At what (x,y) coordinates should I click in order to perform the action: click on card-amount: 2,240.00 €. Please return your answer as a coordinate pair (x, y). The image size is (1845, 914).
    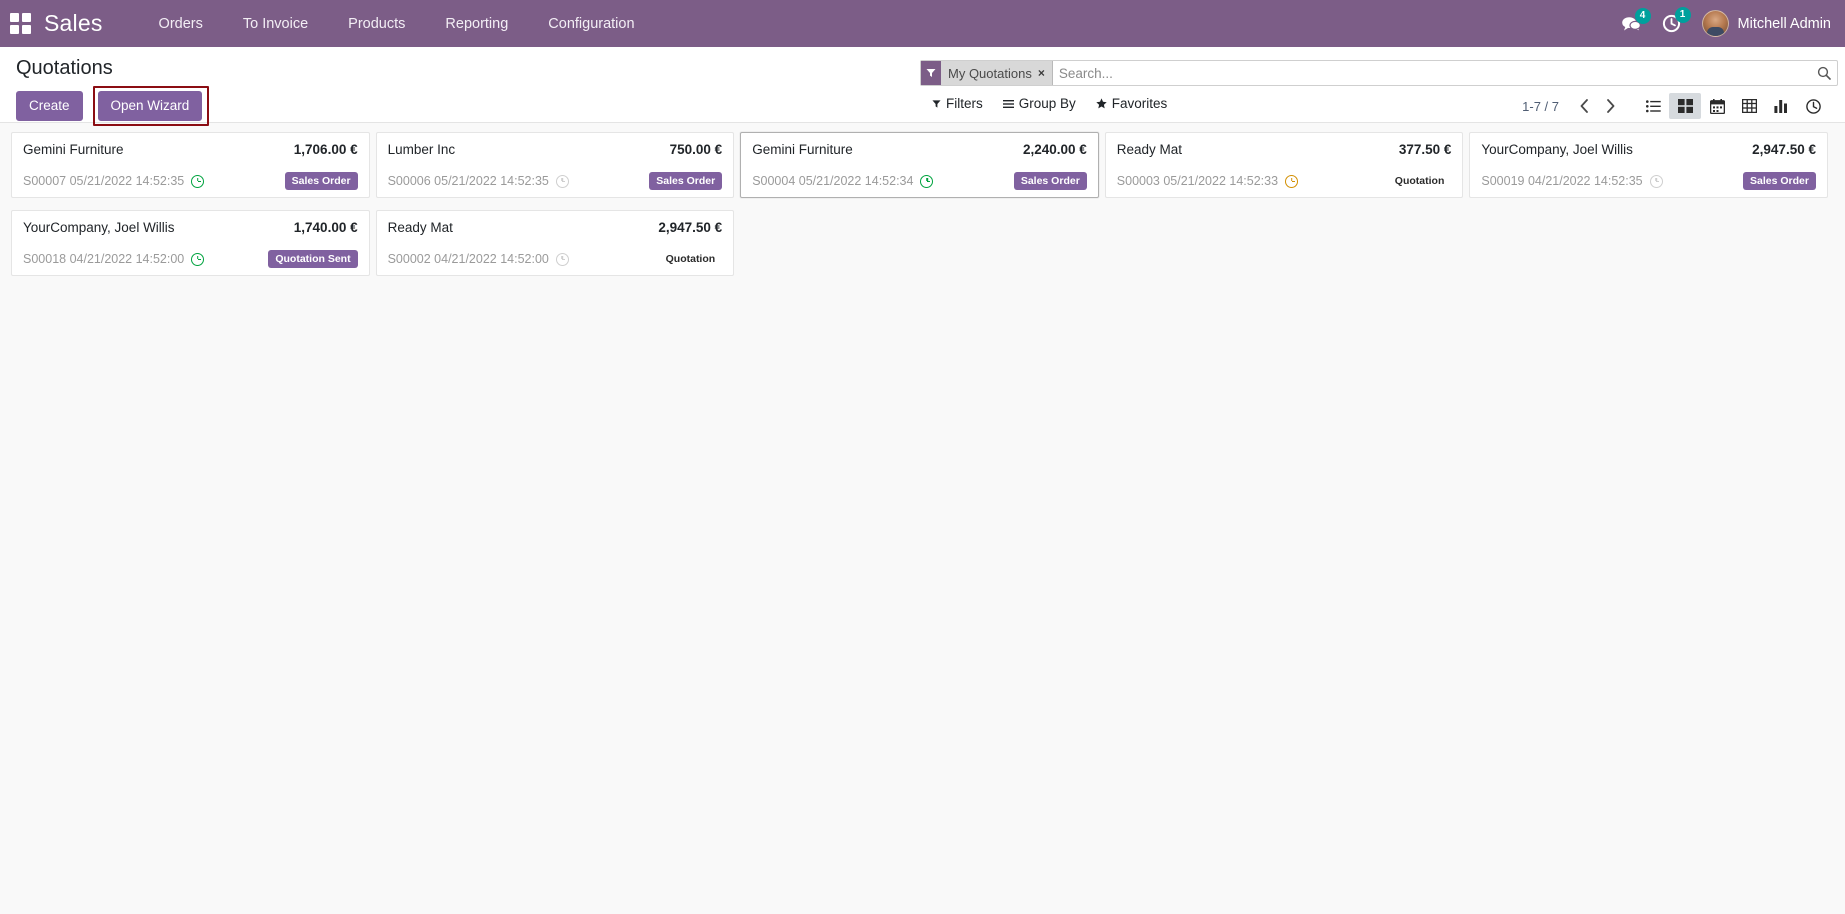
    Looking at the image, I should click on (1054, 149).